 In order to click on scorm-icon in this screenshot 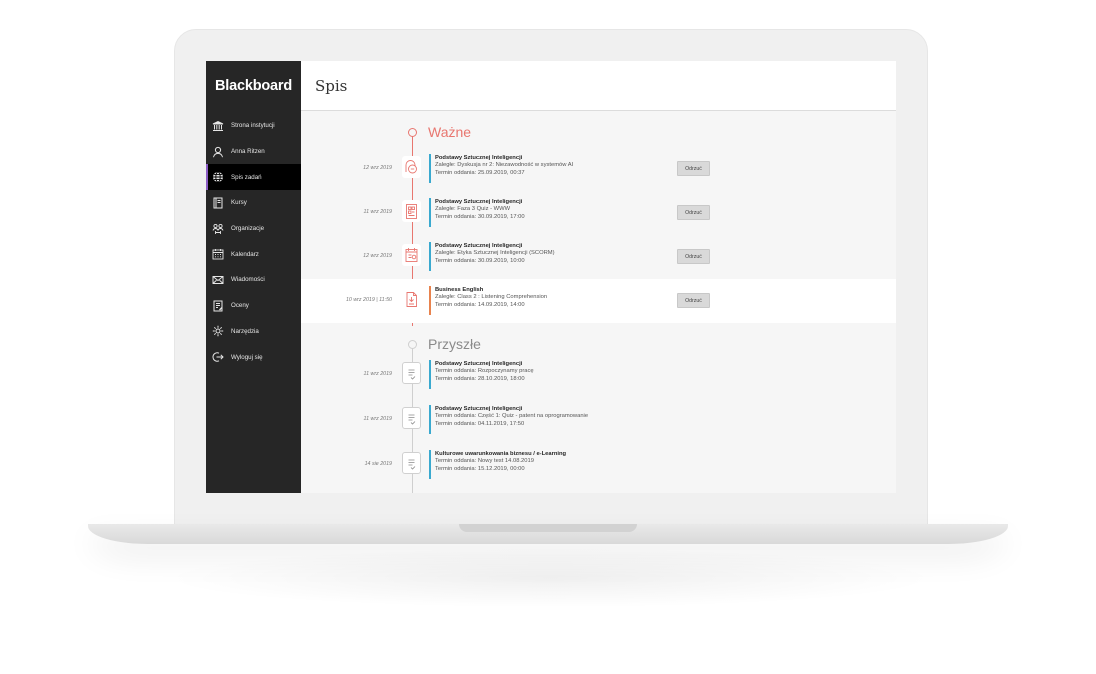, I will do `click(411, 255)`.